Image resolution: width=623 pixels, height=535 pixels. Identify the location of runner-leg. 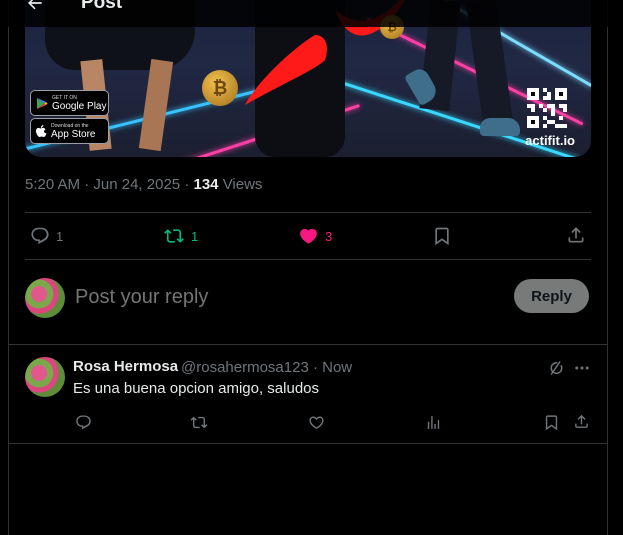
(156, 105).